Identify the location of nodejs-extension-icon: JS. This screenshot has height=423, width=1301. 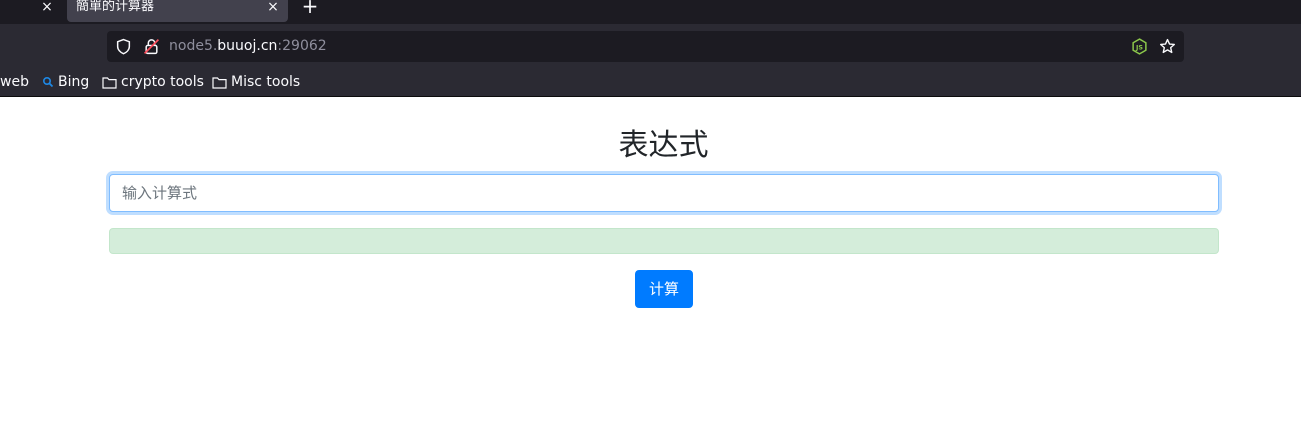
(1139, 46).